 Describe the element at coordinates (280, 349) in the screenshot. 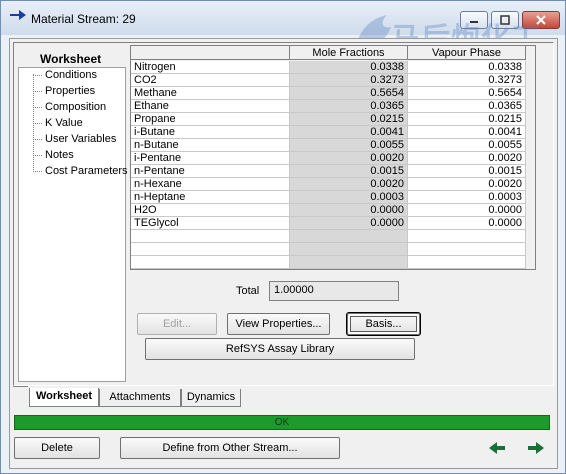

I see `refsys-assay-library-button: RefSYS Assay Library` at that location.